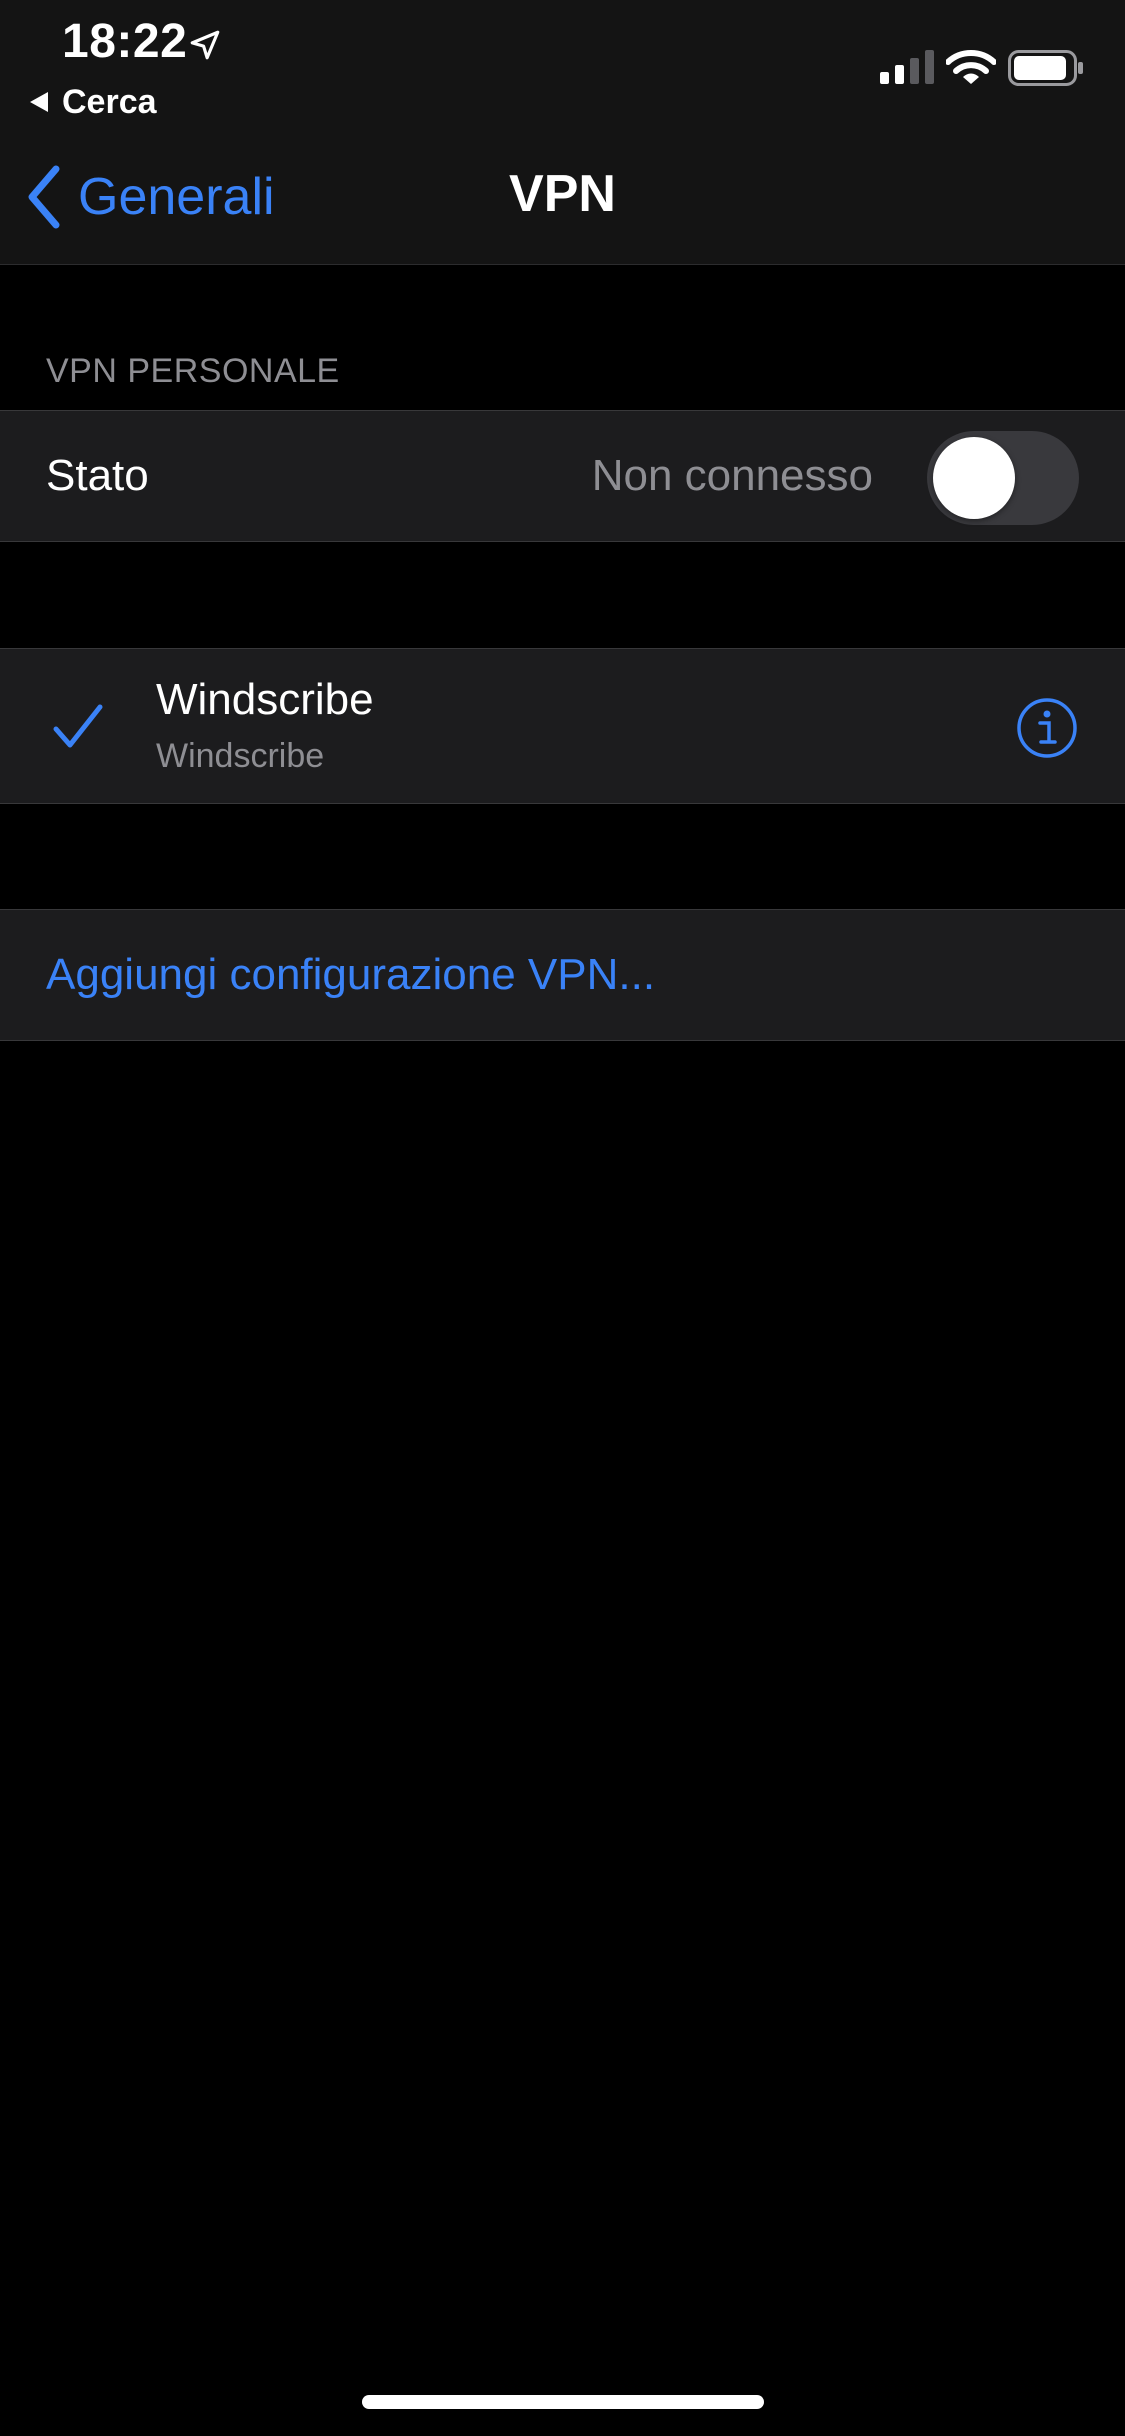  I want to click on status-time: 18:22, so click(125, 41).